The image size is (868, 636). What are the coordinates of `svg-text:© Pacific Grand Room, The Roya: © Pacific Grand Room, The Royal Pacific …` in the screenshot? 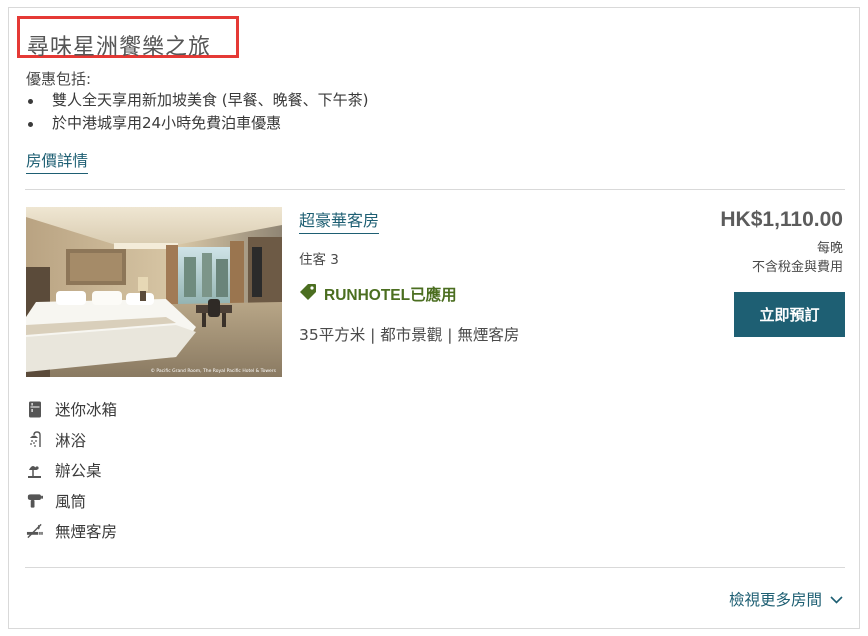 It's located at (213, 370).